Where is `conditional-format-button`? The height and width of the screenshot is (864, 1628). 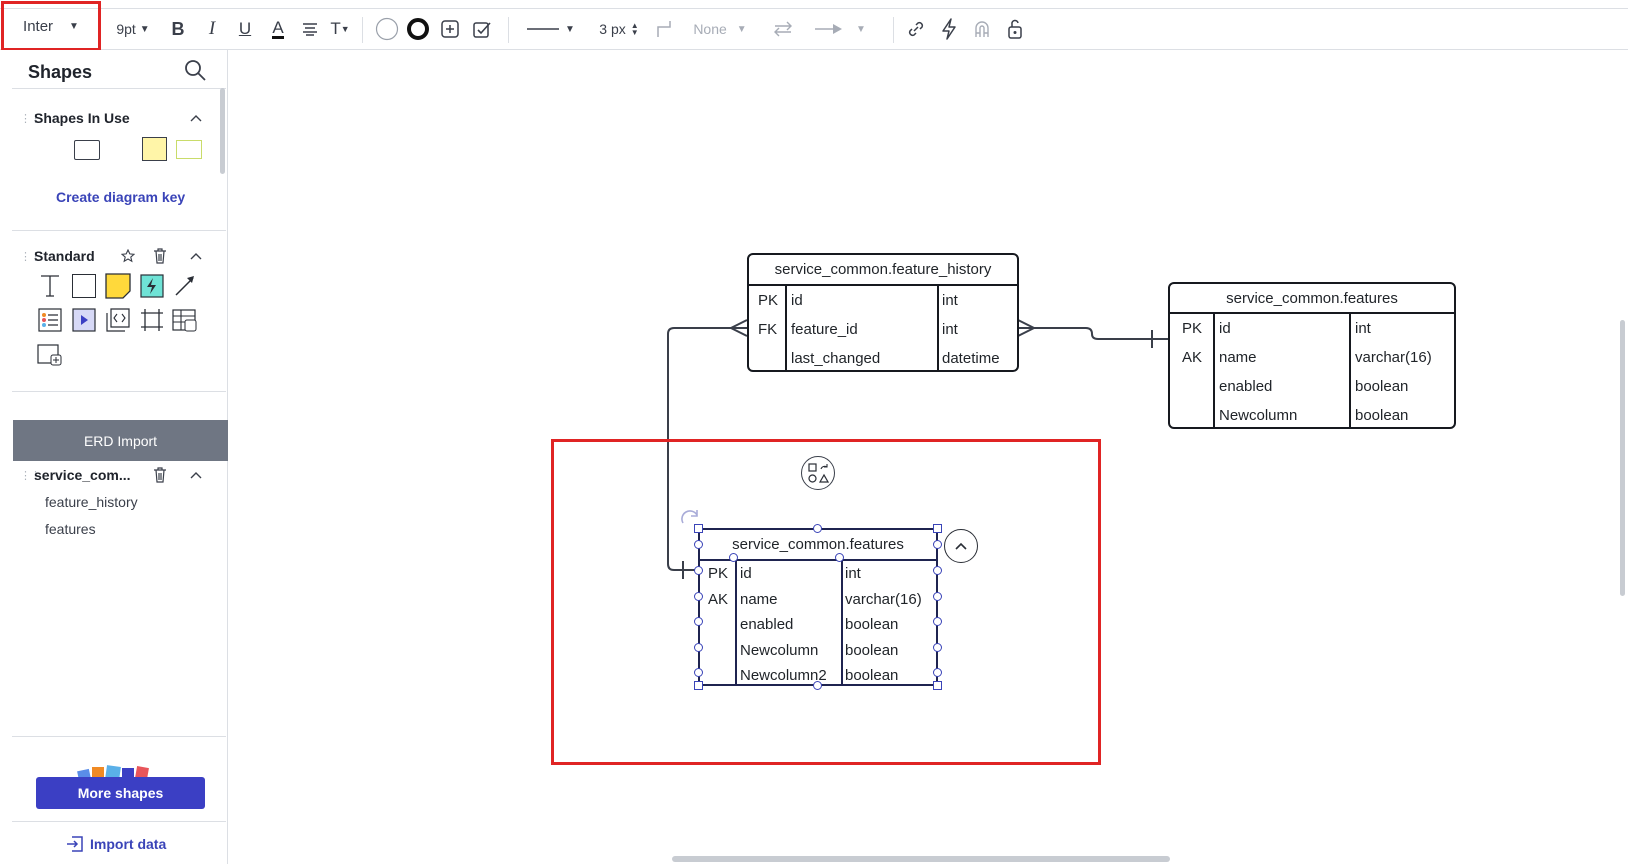
conditional-format-button is located at coordinates (483, 29).